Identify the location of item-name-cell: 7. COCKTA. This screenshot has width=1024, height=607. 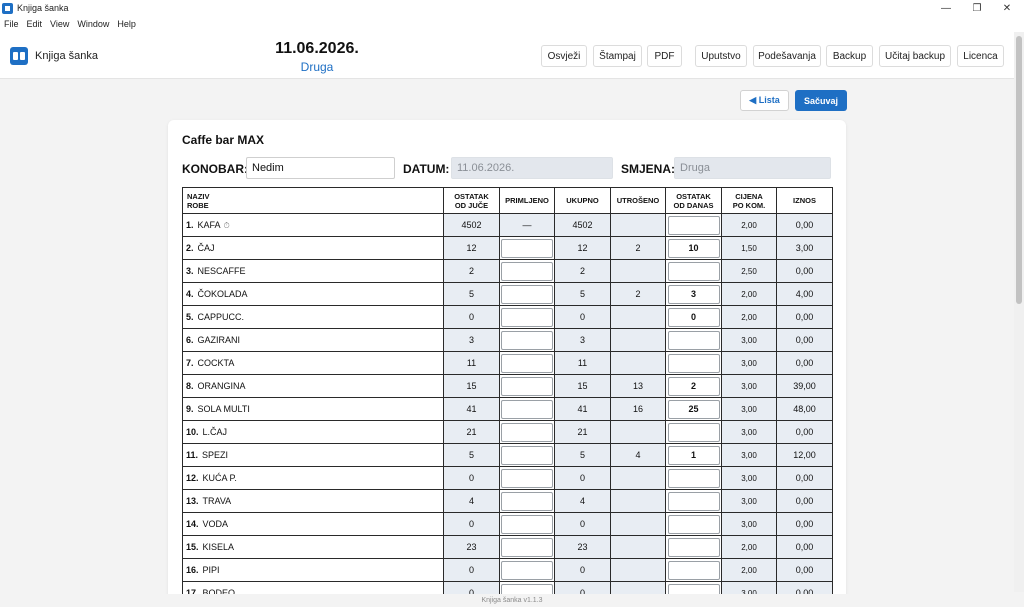
(313, 363).